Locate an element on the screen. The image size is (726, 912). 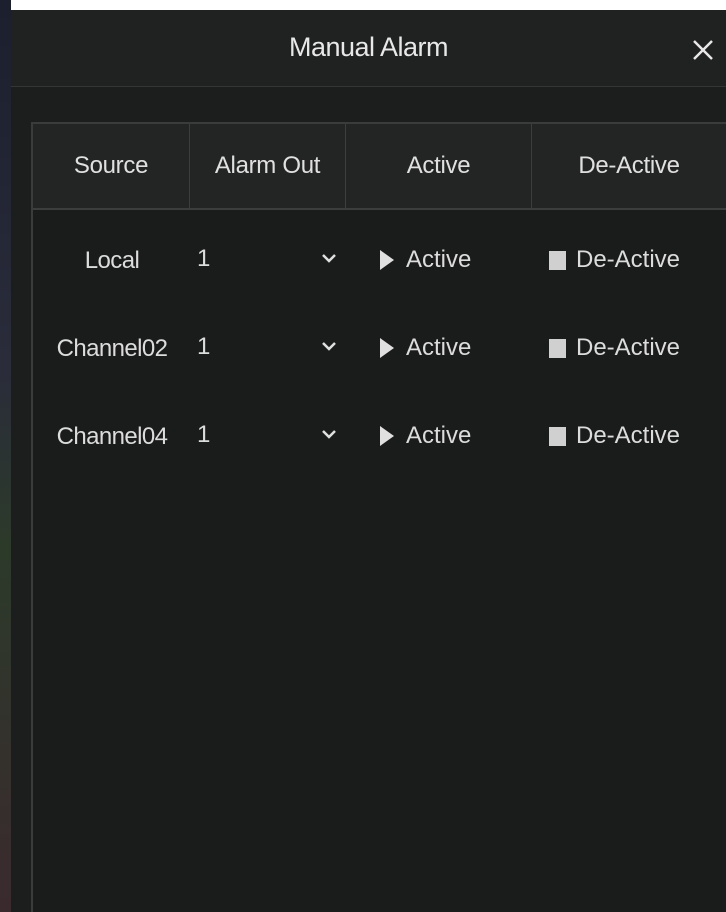
header-de-active: De-Active is located at coordinates (629, 165).